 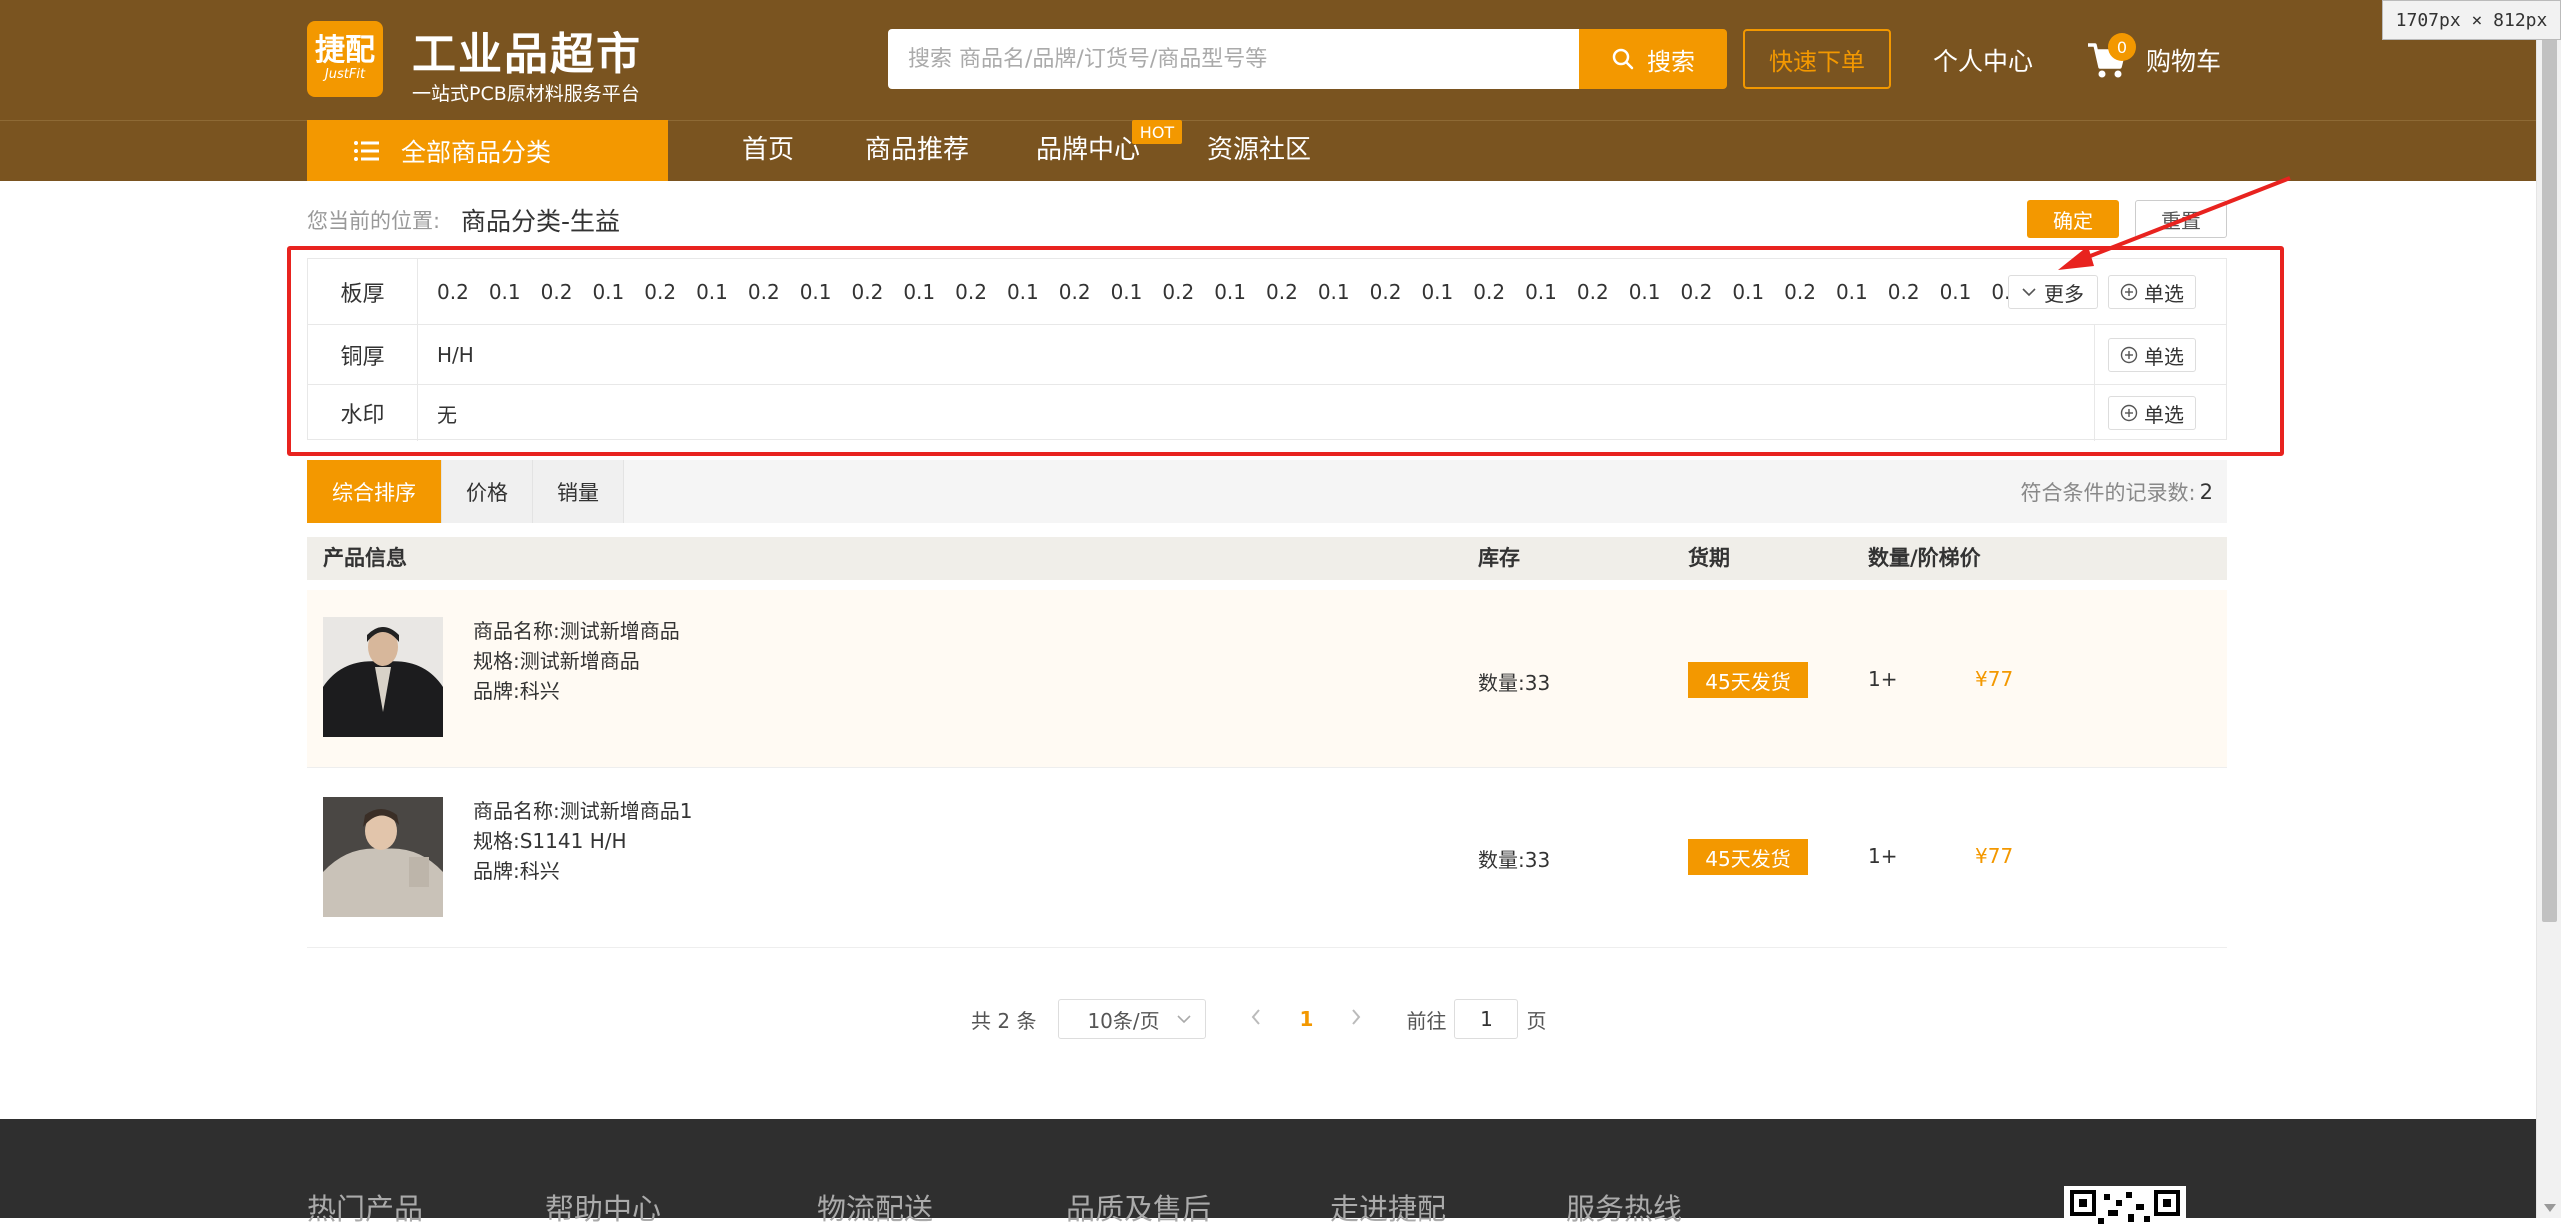 I want to click on footer-link-hotline: 服务热线, so click(x=1624, y=1207).